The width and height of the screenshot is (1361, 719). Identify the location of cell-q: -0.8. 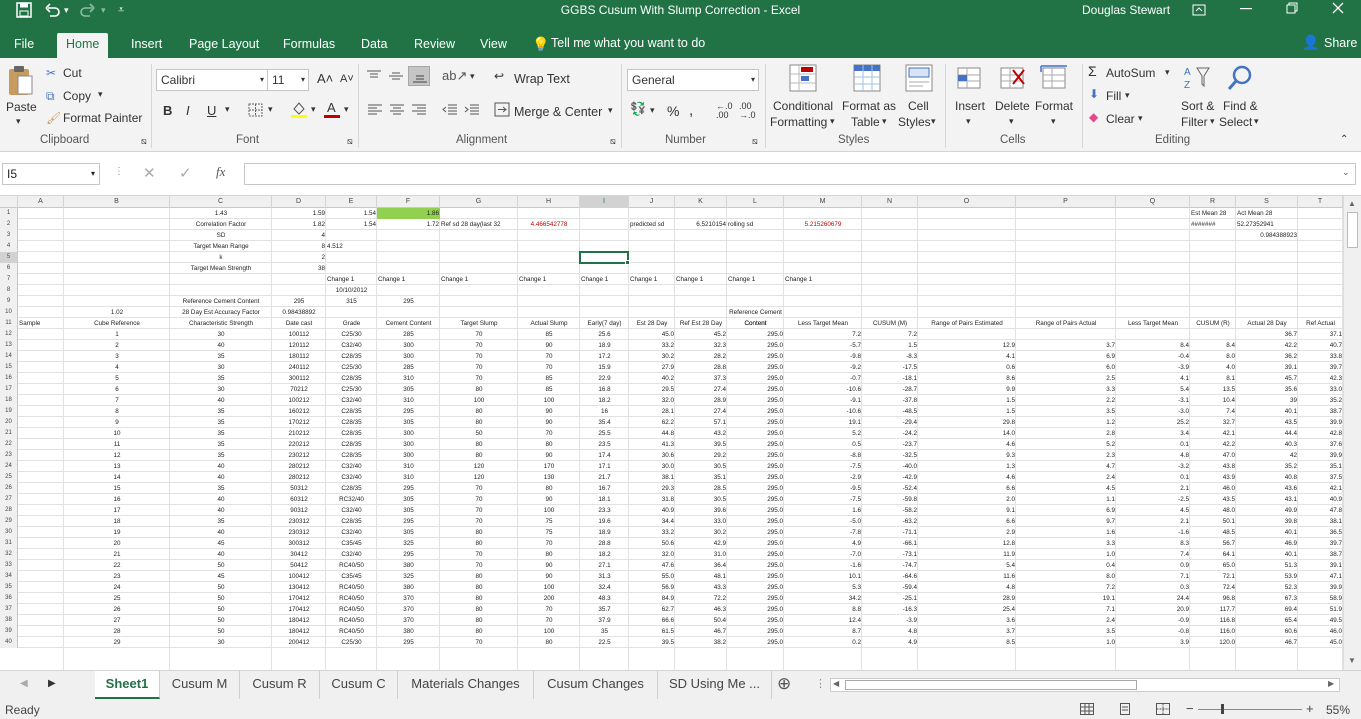
(1153, 631).